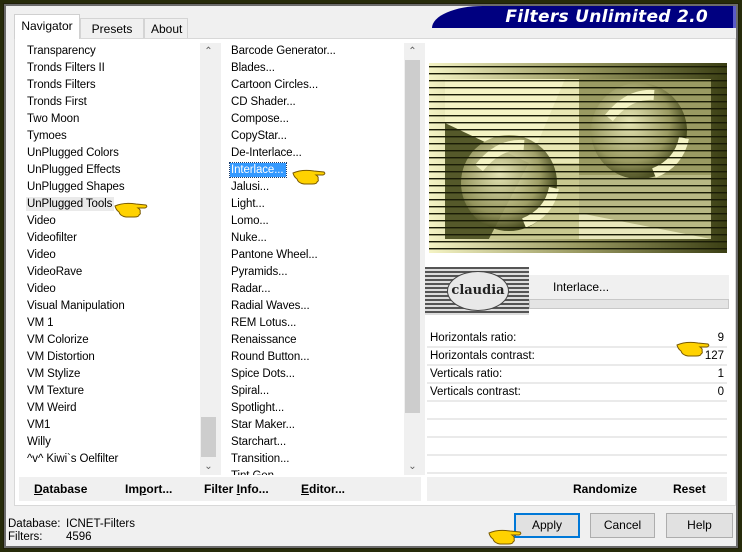 This screenshot has width=742, height=552. What do you see at coordinates (166, 28) in the screenshot?
I see `tab-about: About` at bounding box center [166, 28].